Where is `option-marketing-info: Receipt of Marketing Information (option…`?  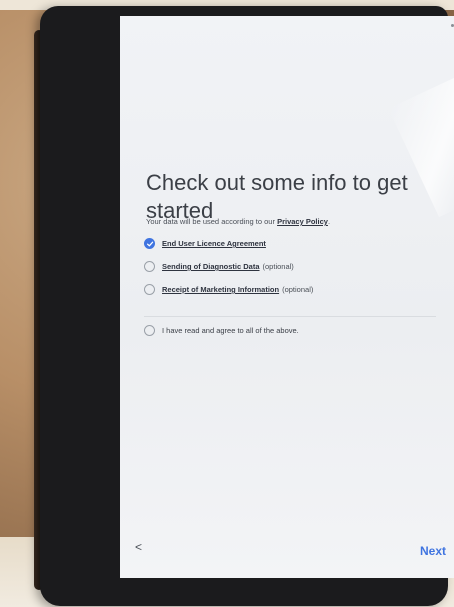 option-marketing-info: Receipt of Marketing Information (option… is located at coordinates (228, 289).